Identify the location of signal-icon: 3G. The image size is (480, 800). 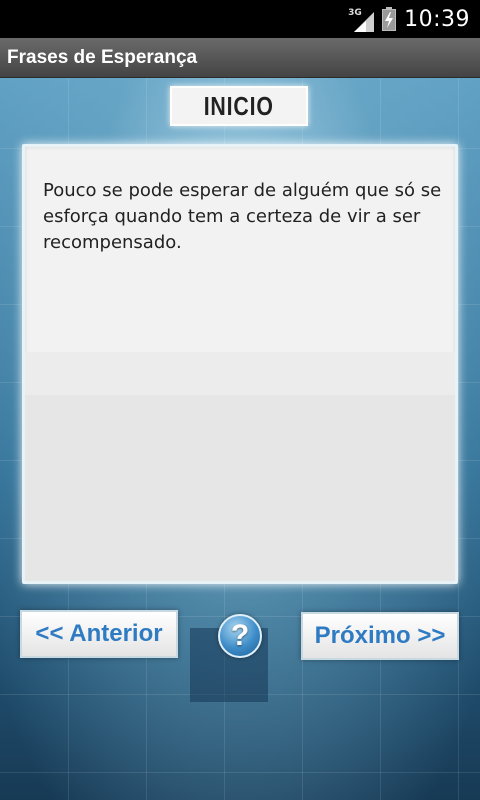
(361, 19).